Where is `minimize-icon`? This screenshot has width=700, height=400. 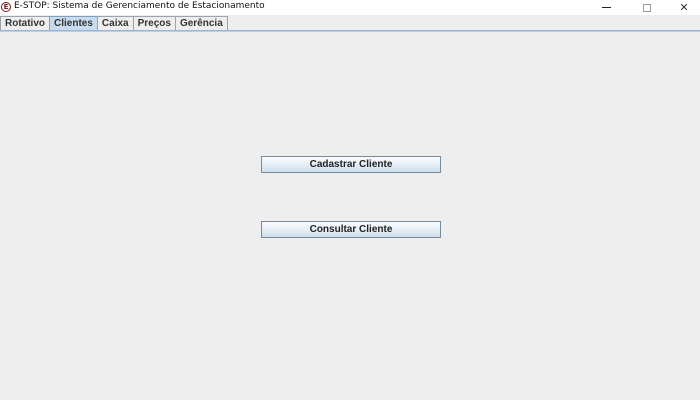
minimize-icon is located at coordinates (606, 7).